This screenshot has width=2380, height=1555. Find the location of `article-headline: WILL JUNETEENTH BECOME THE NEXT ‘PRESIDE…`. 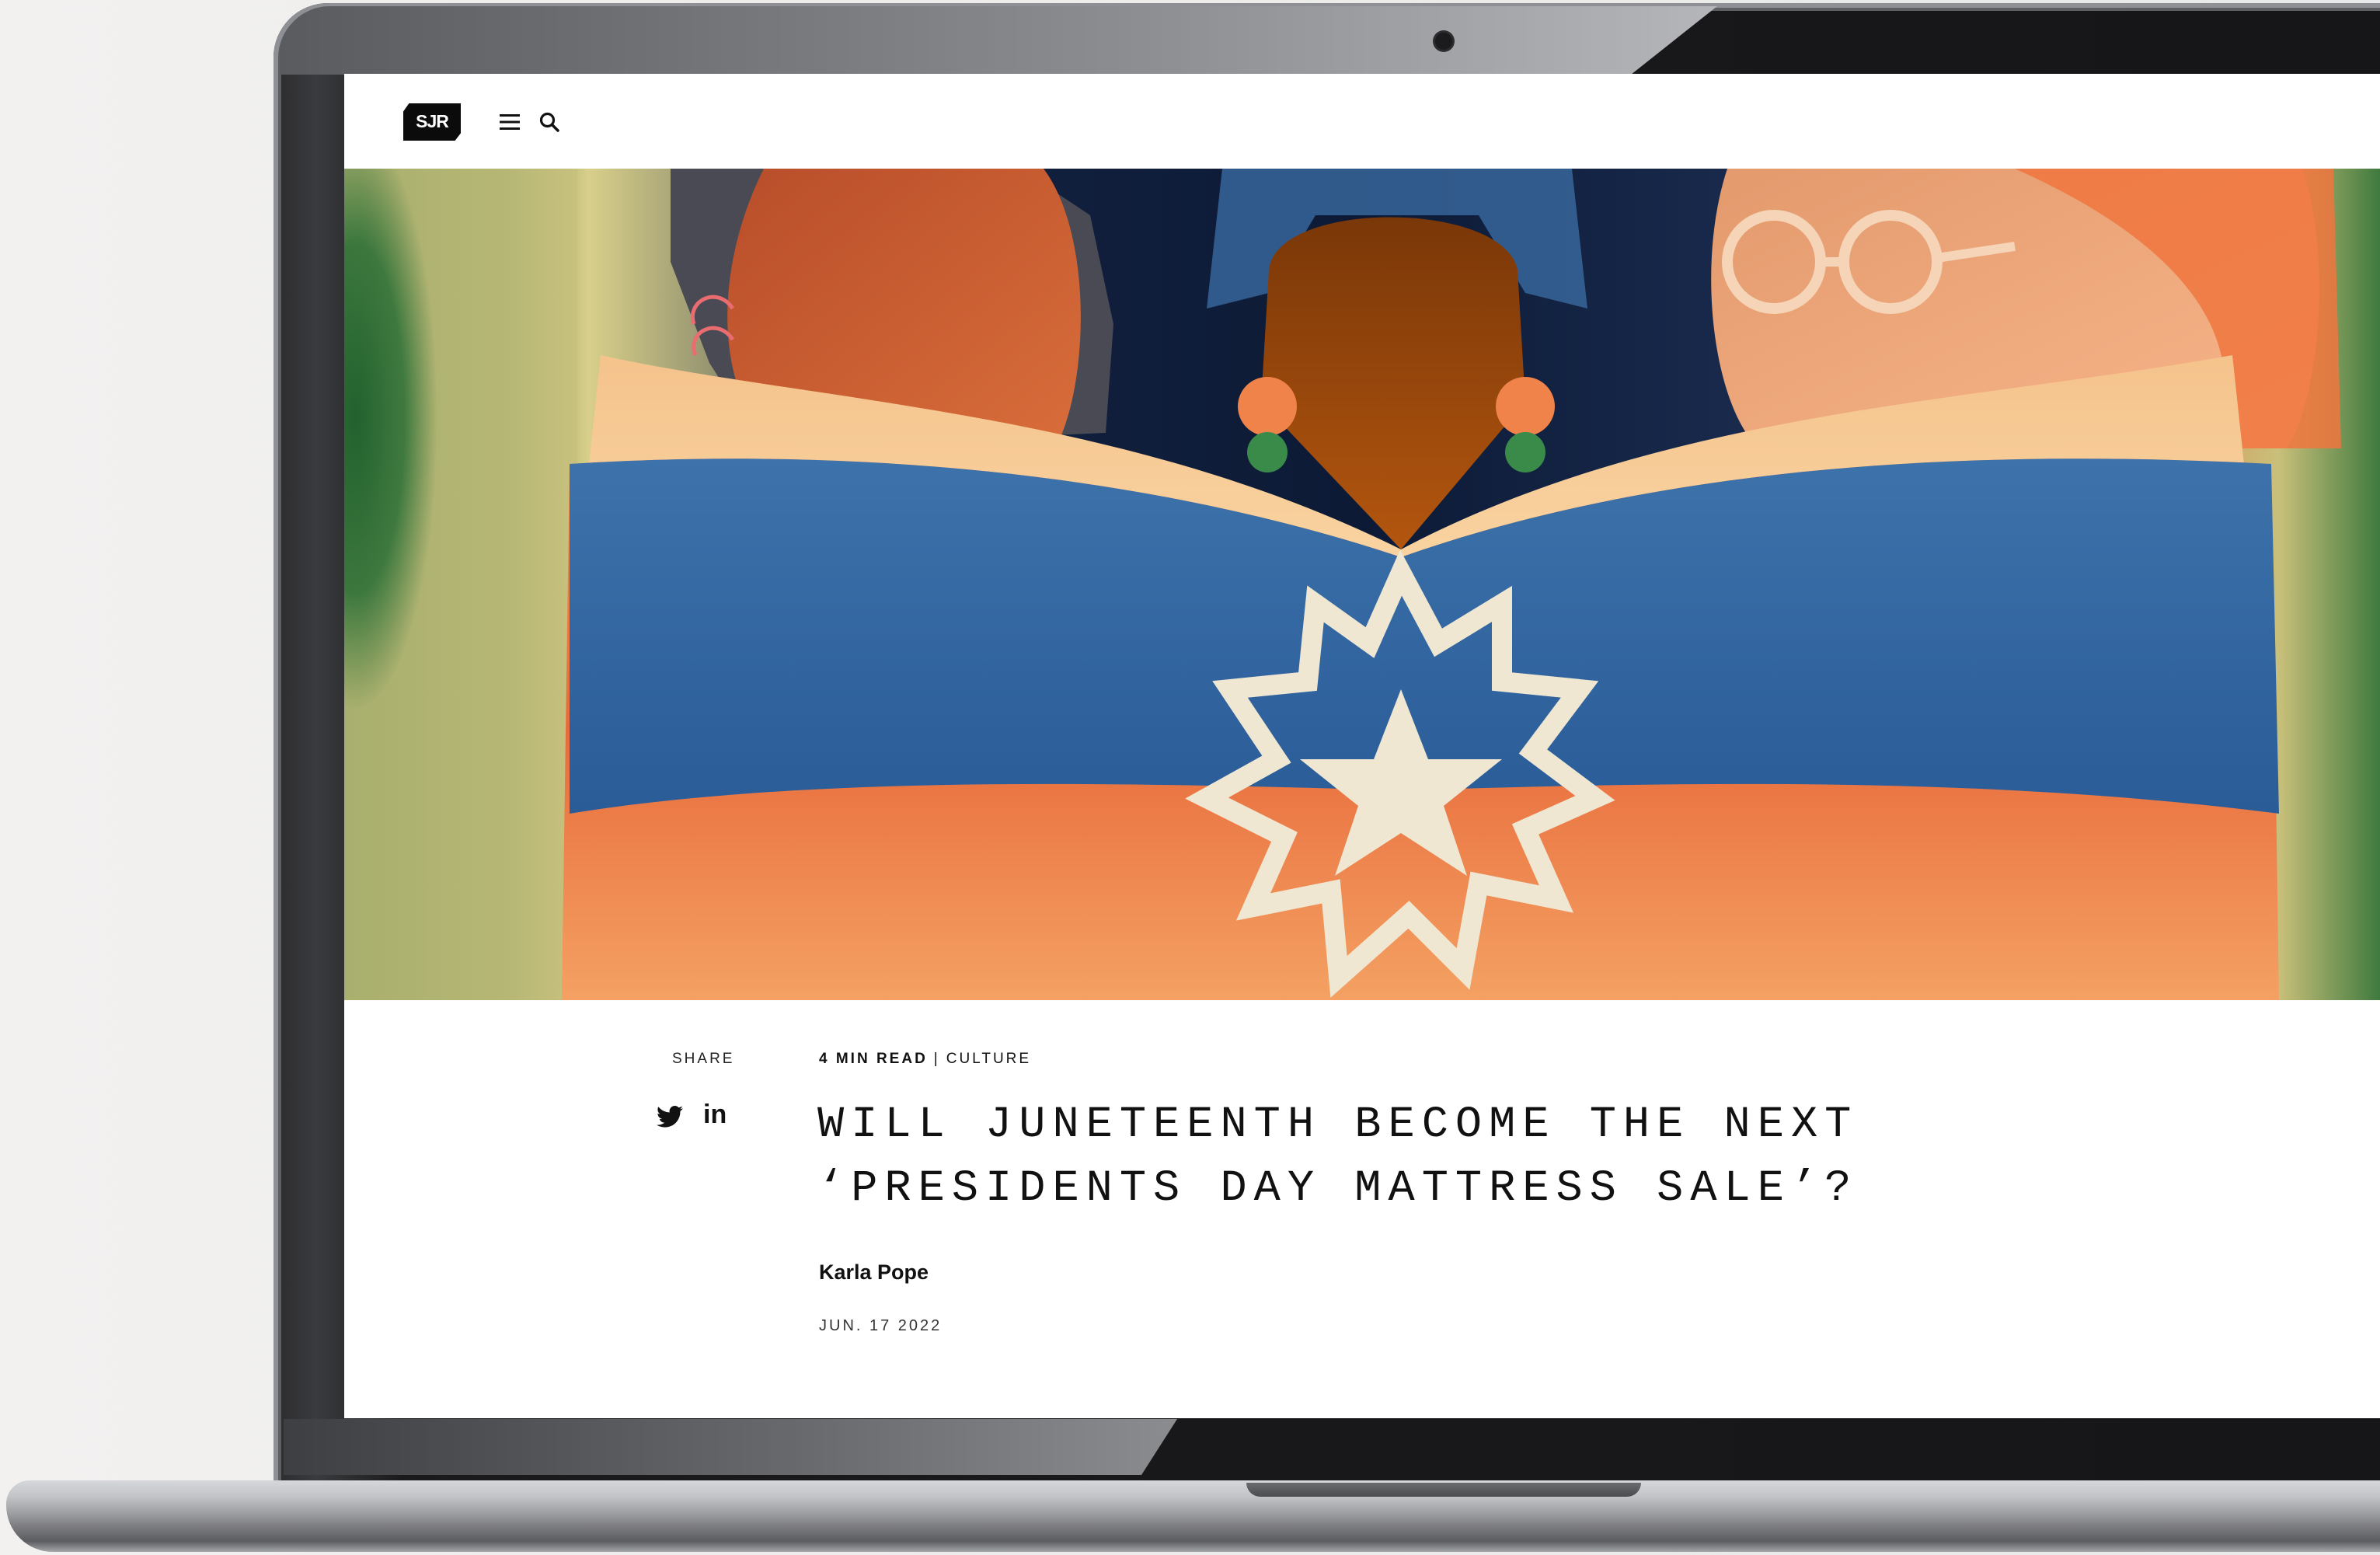

article-headline: WILL JUNETEENTH BECOME THE NEXT ‘PRESIDE… is located at coordinates (1400, 1157).